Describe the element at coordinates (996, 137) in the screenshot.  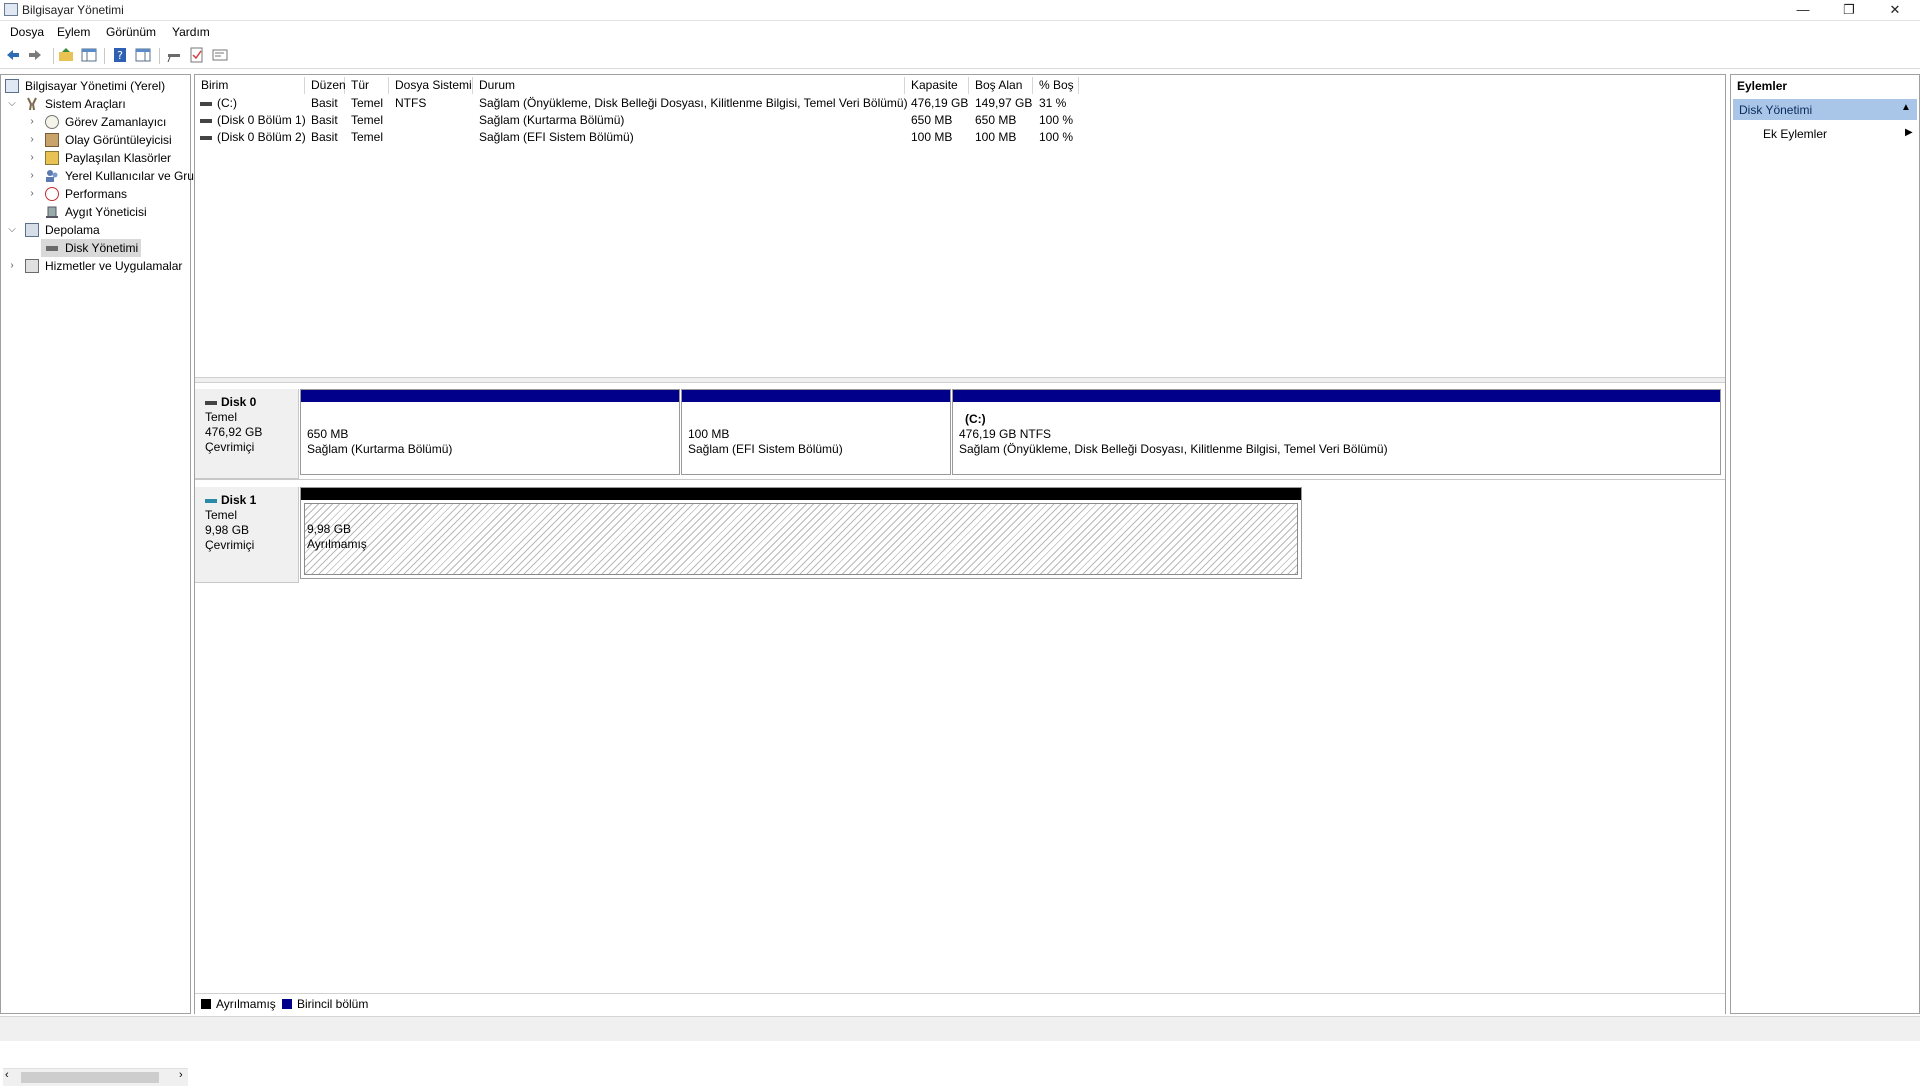
I see `cell-free: 100 MB` at that location.